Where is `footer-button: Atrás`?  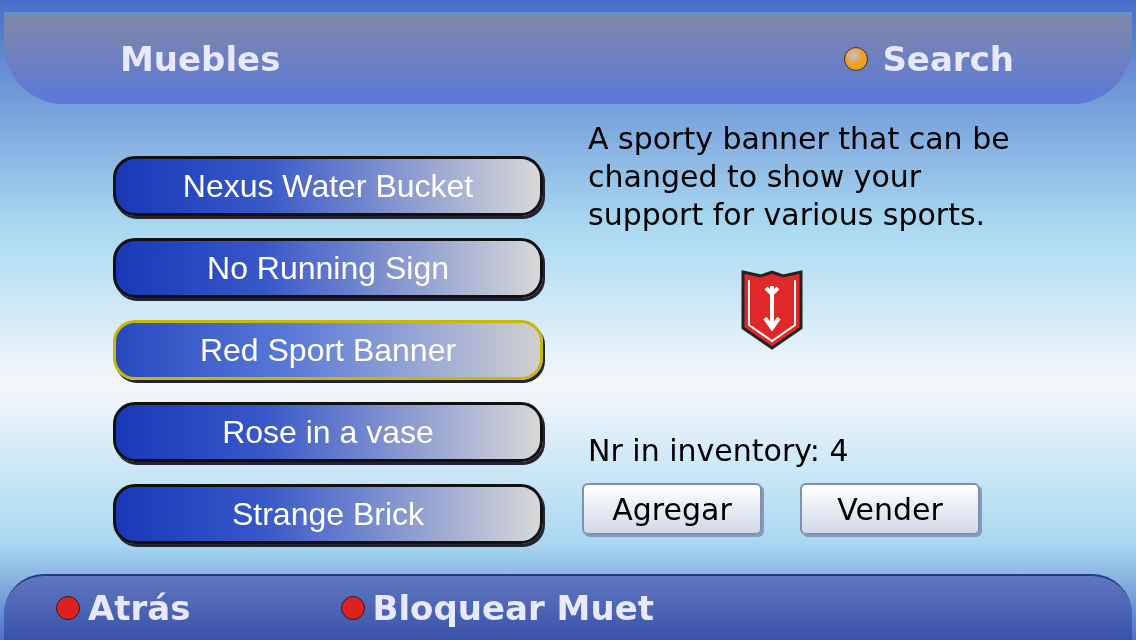 footer-button: Atrás is located at coordinates (139, 608).